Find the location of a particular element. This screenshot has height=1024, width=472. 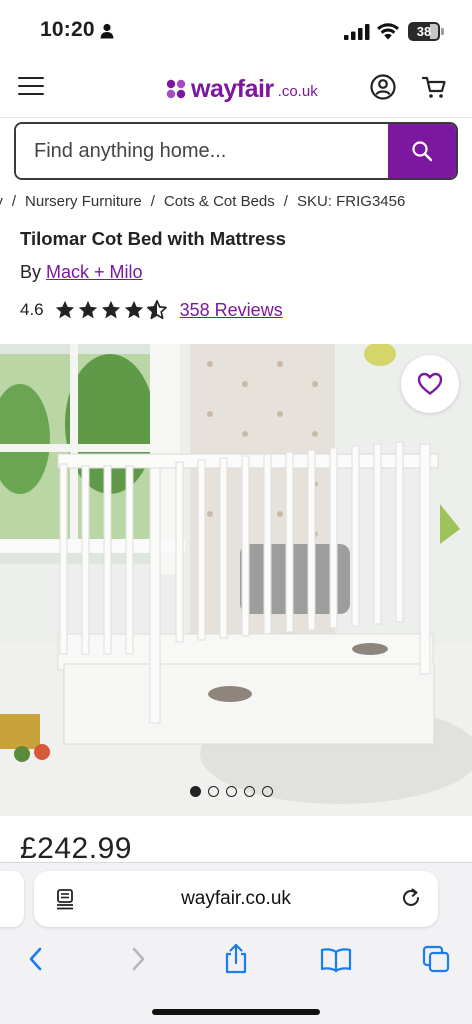

product-title: Tilomar Cot Bed with Mattress is located at coordinates (153, 238).